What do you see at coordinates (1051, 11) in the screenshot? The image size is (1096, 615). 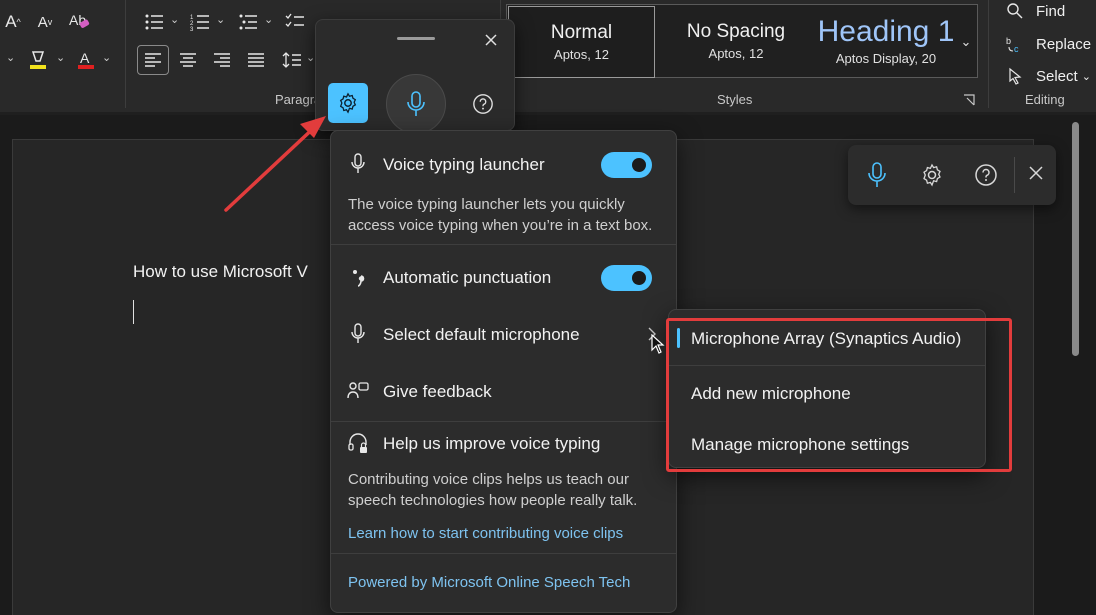 I see `find-label: Find` at bounding box center [1051, 11].